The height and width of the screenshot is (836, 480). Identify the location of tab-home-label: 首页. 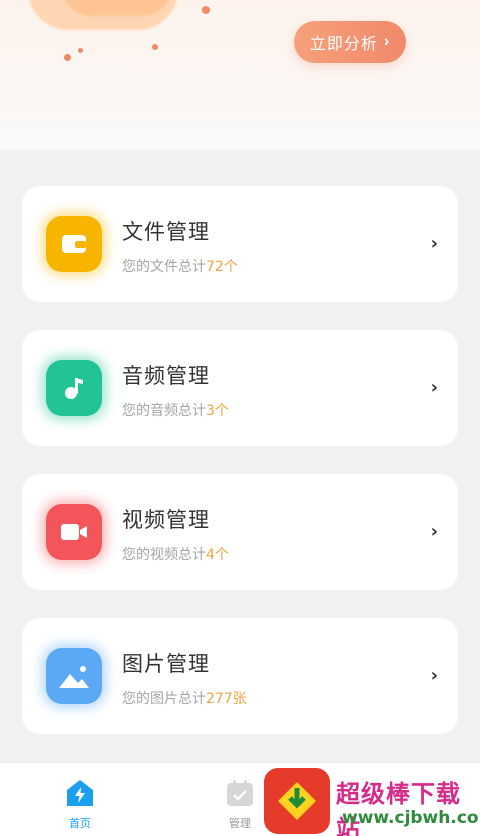
(80, 823).